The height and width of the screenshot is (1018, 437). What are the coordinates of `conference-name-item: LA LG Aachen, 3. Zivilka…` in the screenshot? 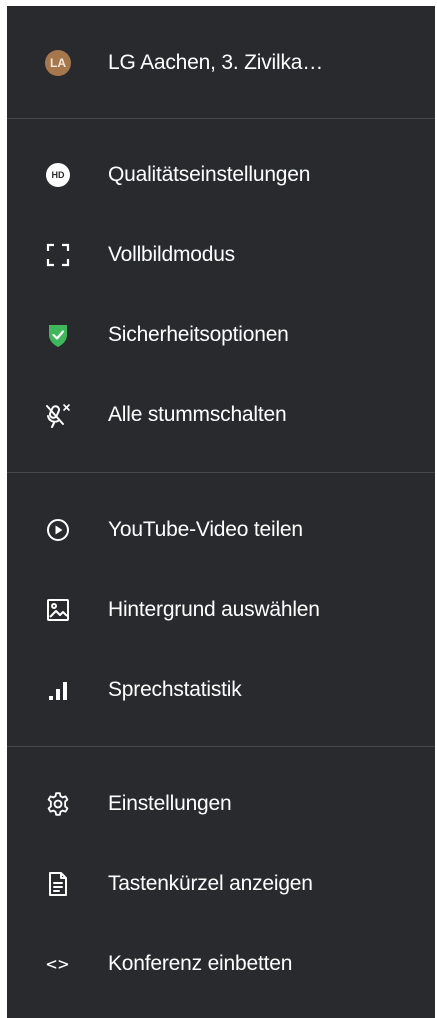 It's located at (221, 63).